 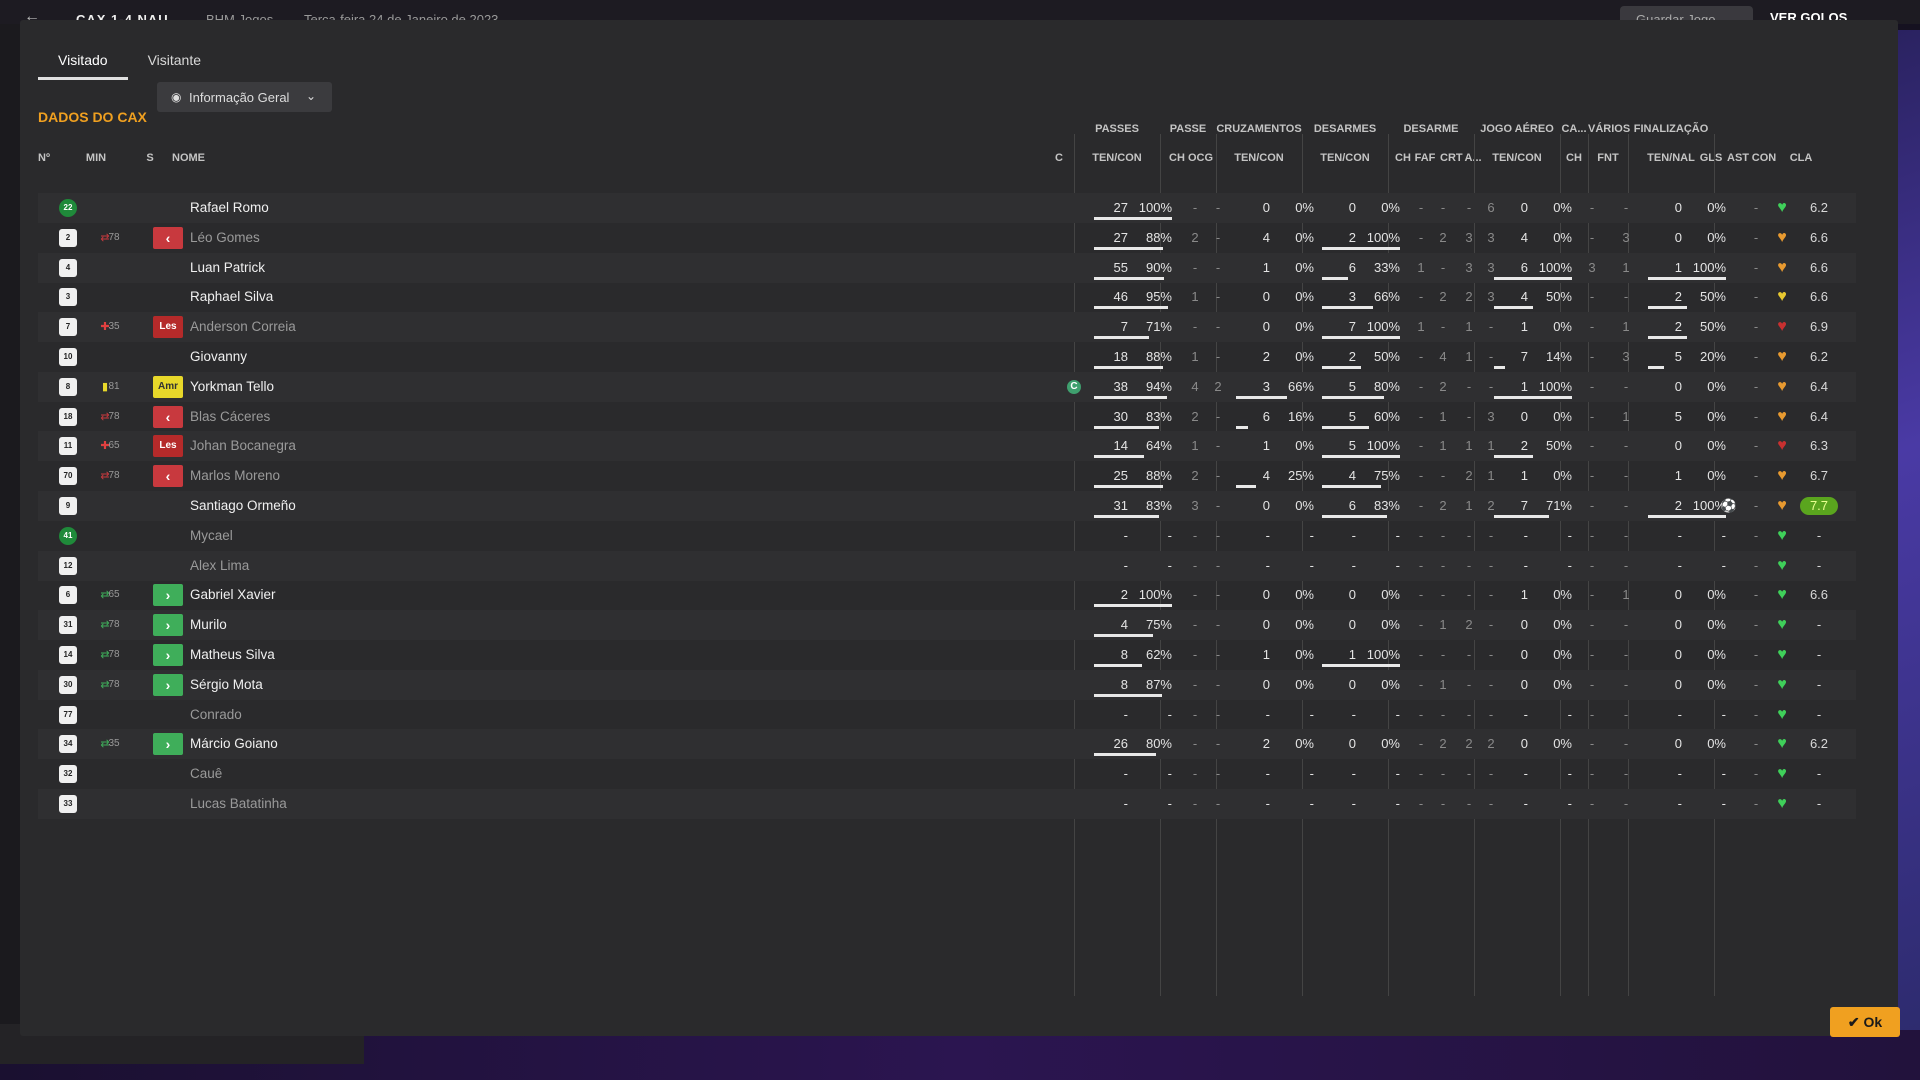 I want to click on column-group-4: DESARME, so click(x=1431, y=129).